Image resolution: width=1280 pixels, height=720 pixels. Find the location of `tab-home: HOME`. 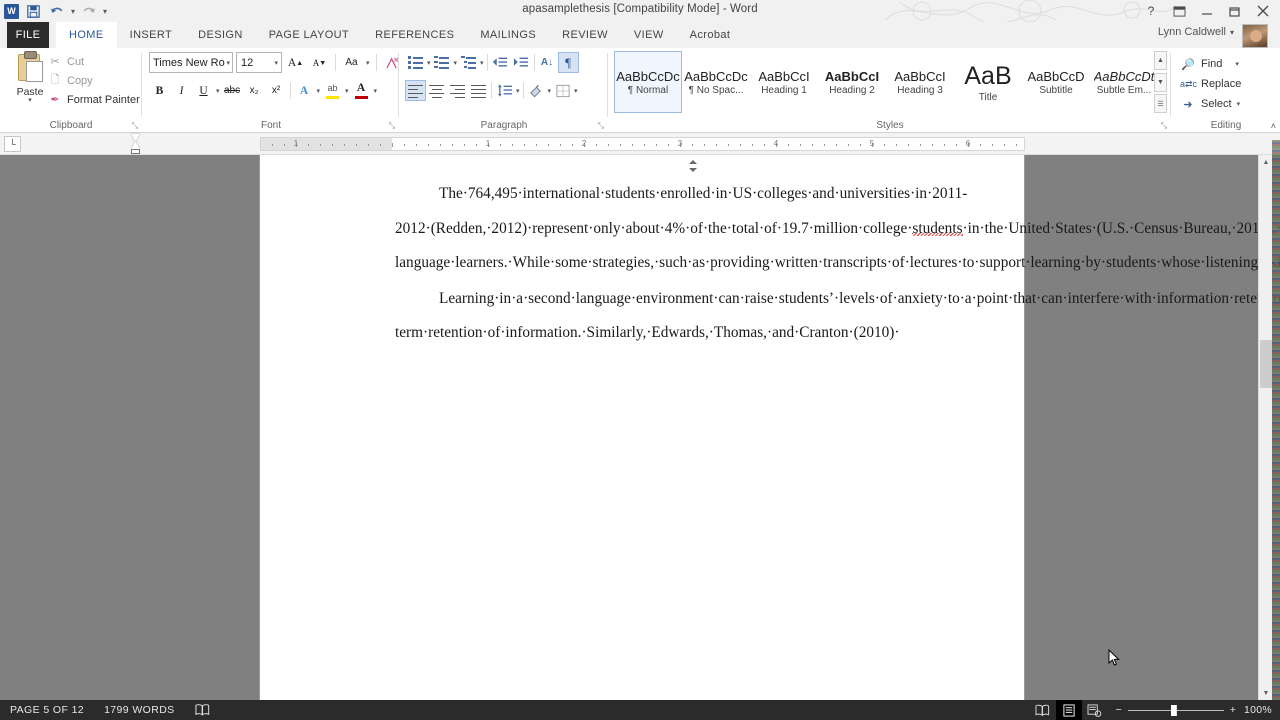

tab-home: HOME is located at coordinates (86, 35).